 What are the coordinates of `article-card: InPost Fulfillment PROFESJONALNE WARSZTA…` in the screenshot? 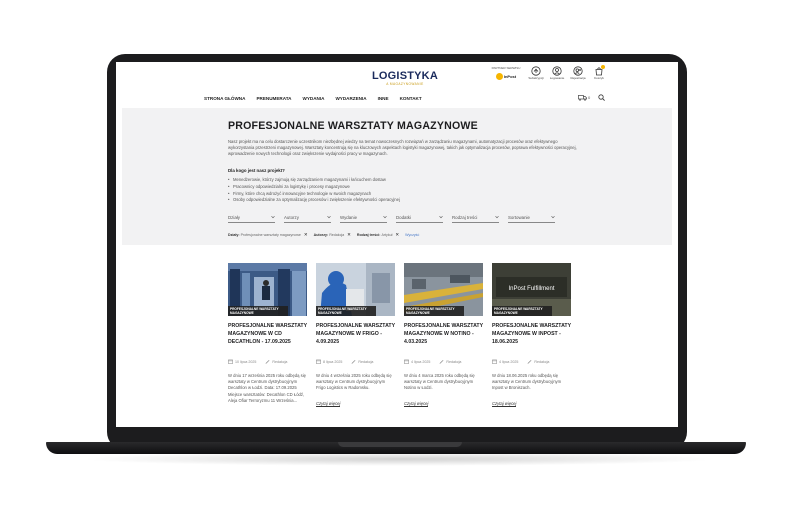 It's located at (531, 336).